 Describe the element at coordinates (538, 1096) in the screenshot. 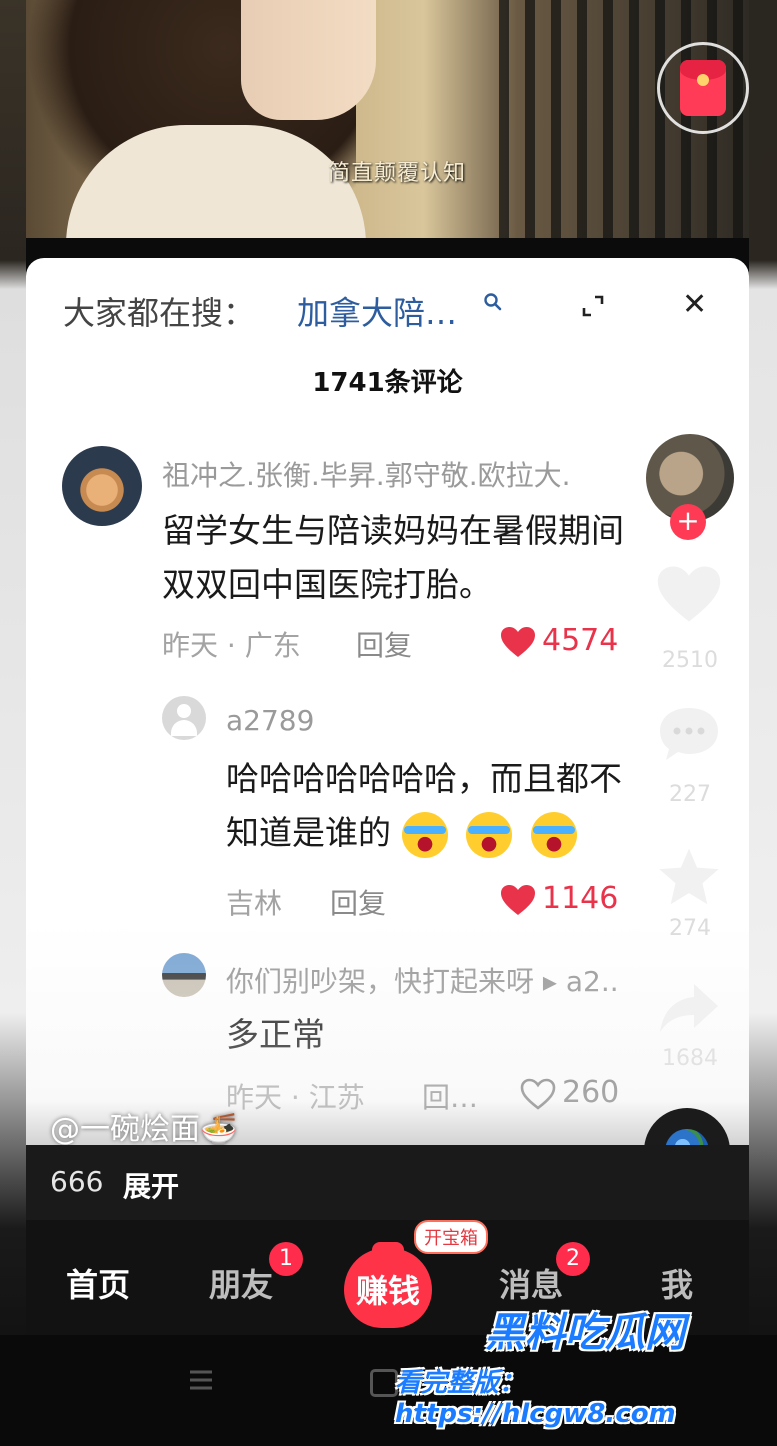

I see `heart-outline-icon` at that location.